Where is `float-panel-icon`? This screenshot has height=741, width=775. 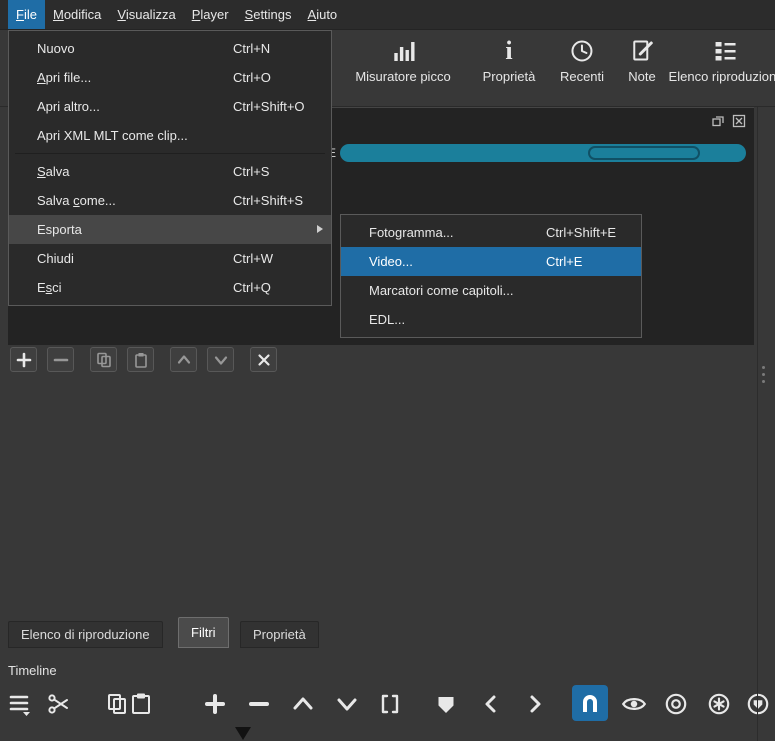 float-panel-icon is located at coordinates (718, 123).